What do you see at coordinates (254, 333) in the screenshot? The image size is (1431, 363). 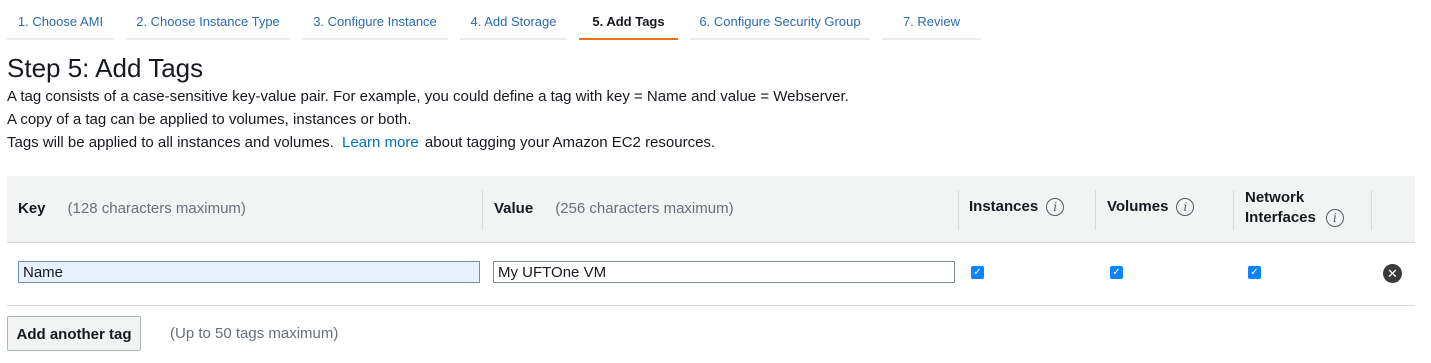 I see `tag-limit-note: (Up to 50 tags maximum)` at bounding box center [254, 333].